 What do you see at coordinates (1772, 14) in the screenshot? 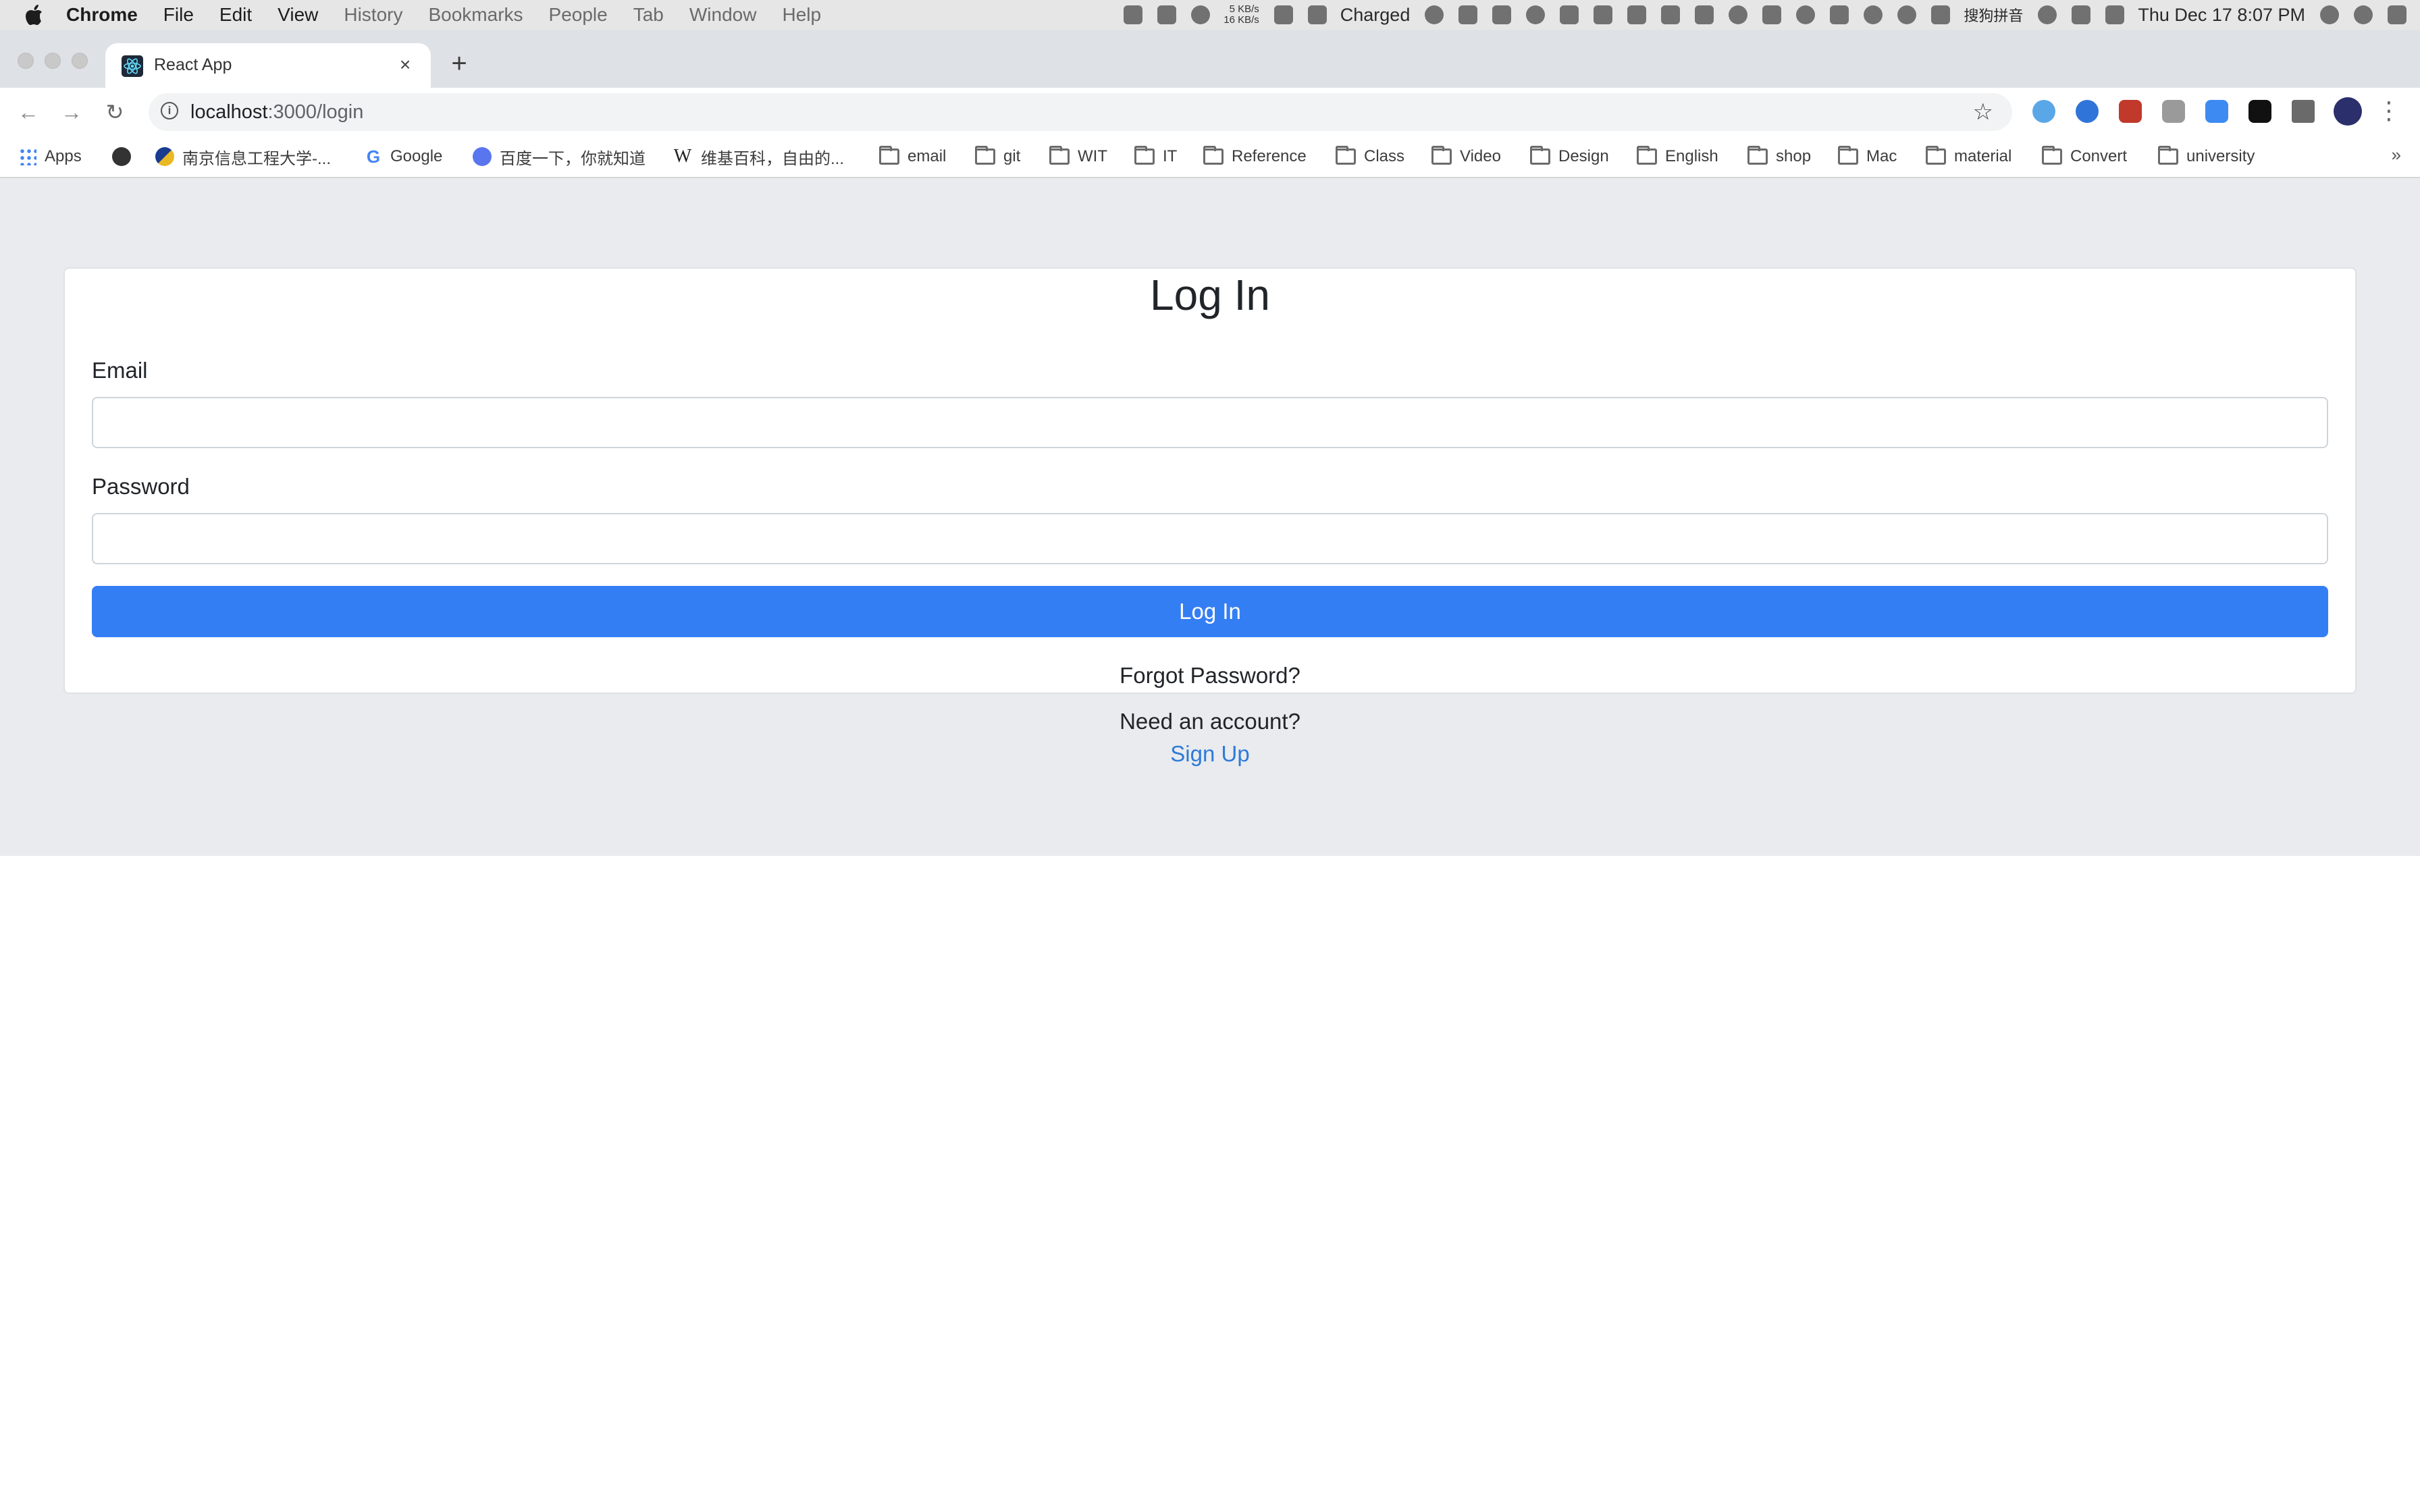
I see `upload-icon` at bounding box center [1772, 14].